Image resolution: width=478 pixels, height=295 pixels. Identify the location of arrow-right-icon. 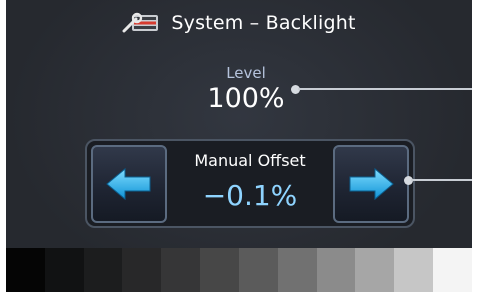
(371, 184).